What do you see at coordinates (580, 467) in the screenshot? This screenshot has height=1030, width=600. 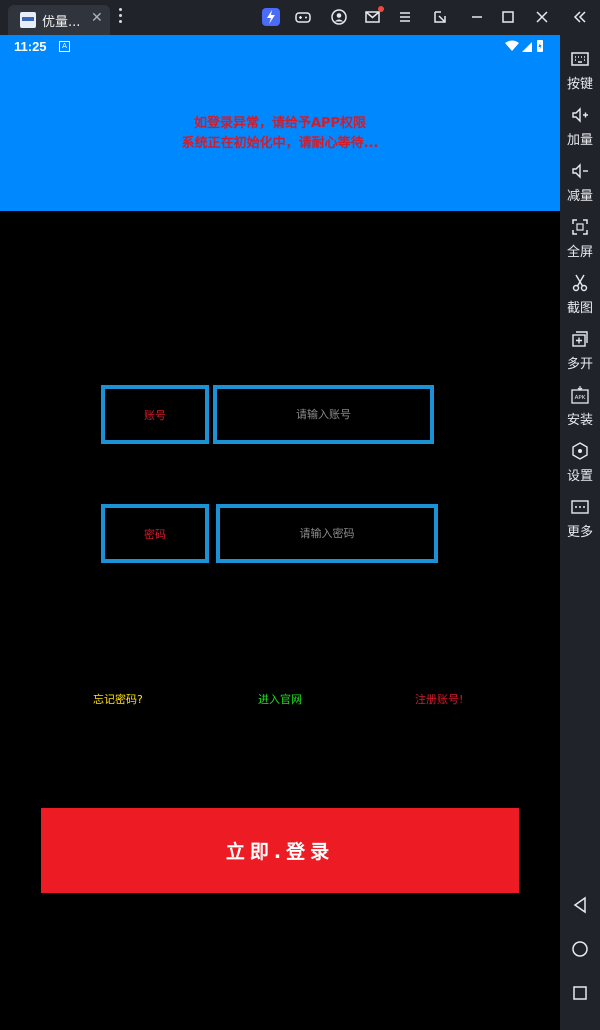 I see `sidebar-item-settings: 设置` at bounding box center [580, 467].